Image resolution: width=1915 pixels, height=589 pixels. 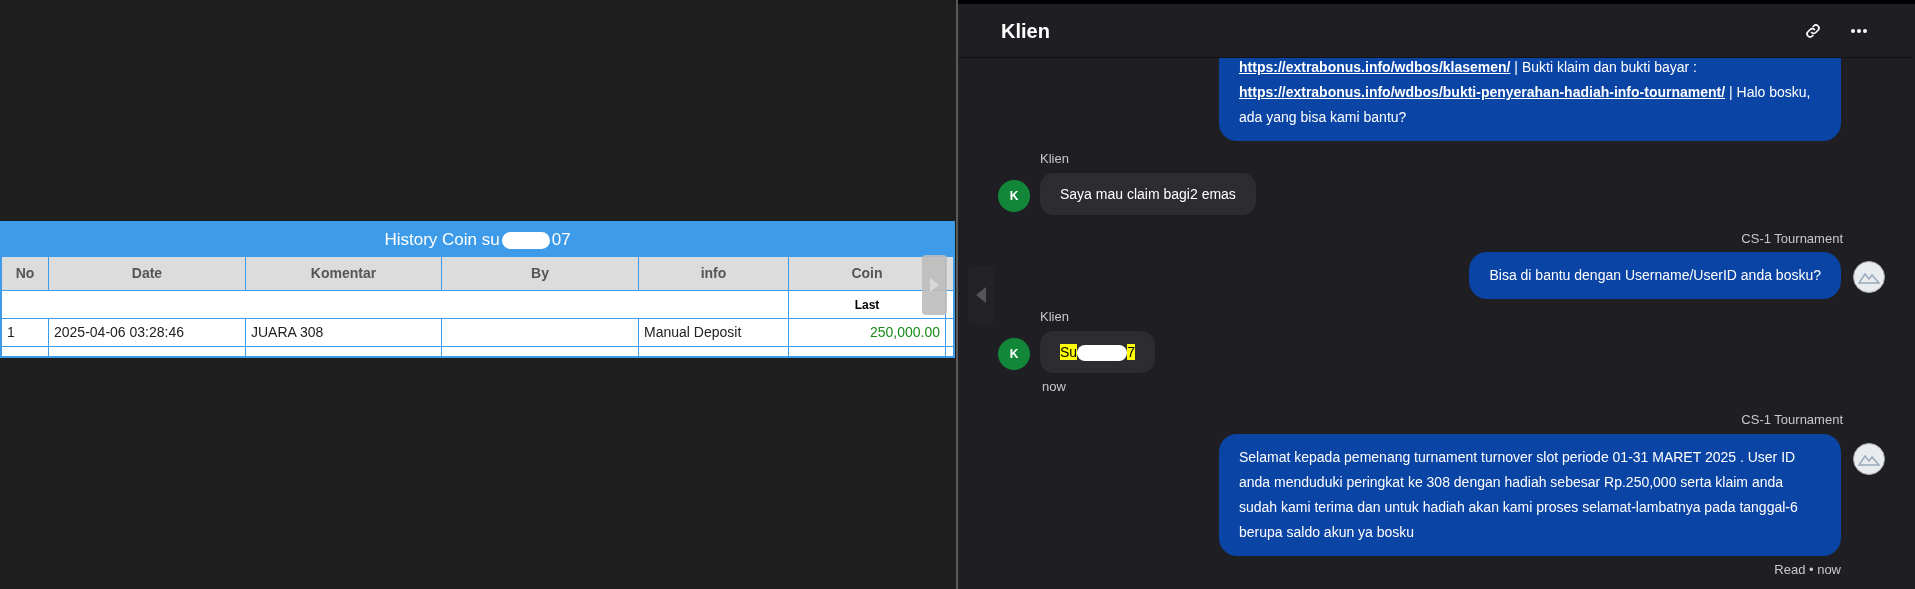 What do you see at coordinates (540, 273) in the screenshot?
I see `column-header: By` at bounding box center [540, 273].